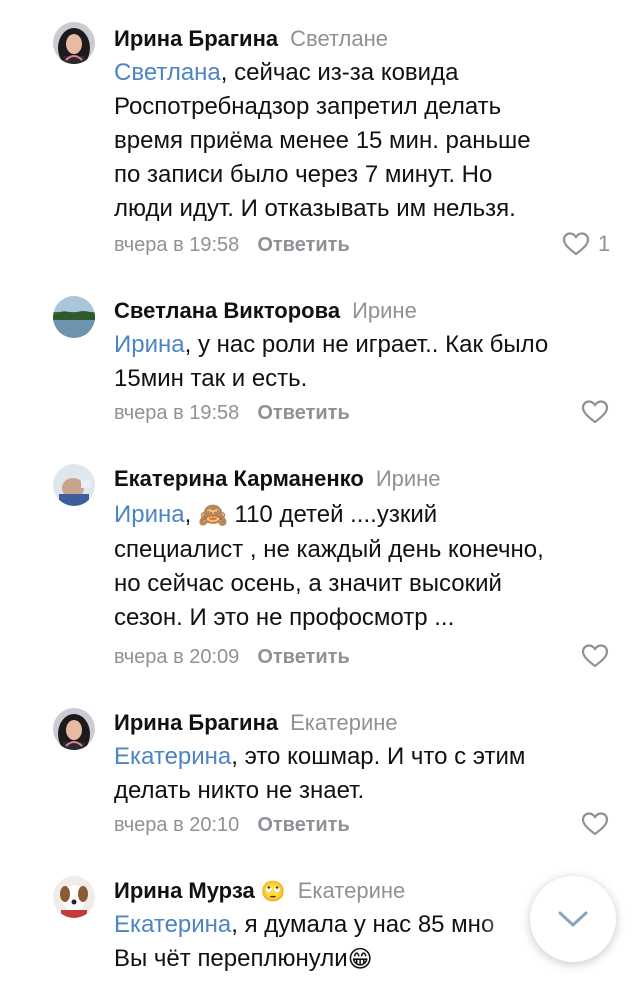 This screenshot has width=637, height=1000. What do you see at coordinates (184, 890) in the screenshot?
I see `author-name: Ирина Мурза` at bounding box center [184, 890].